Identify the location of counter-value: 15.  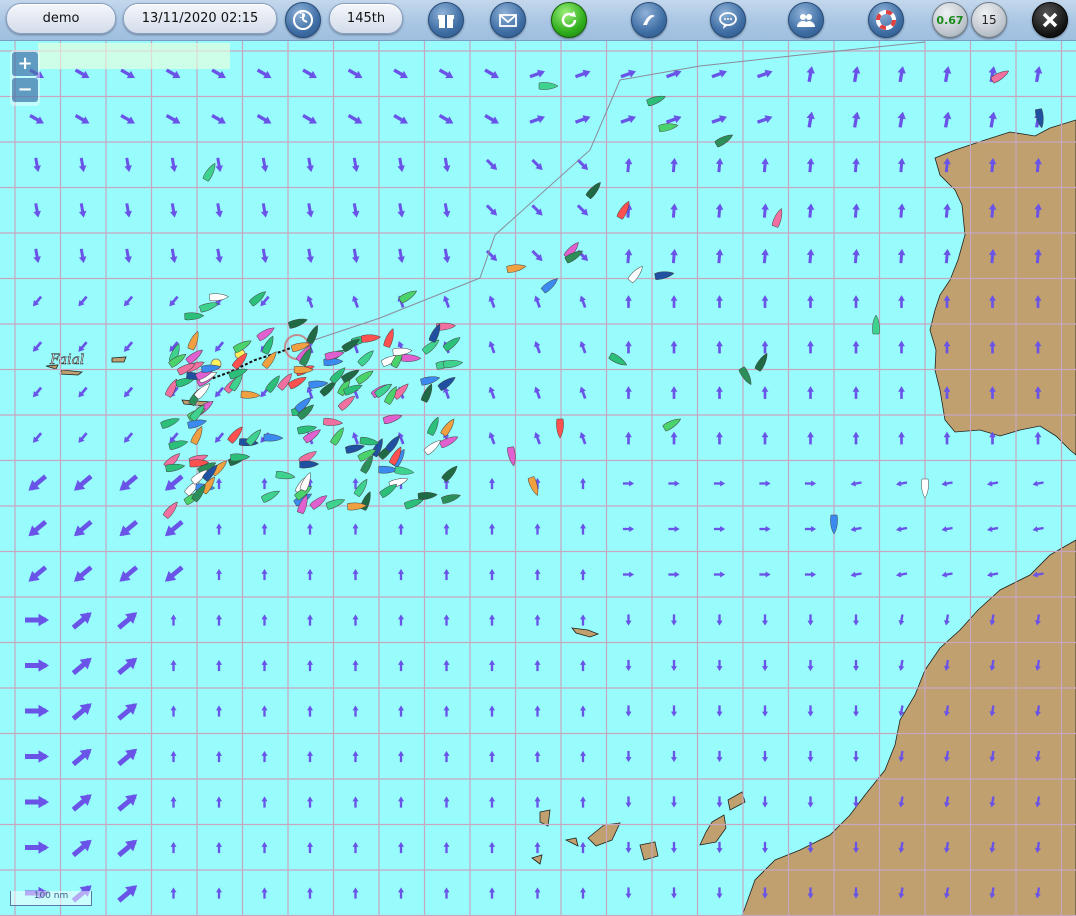
(989, 20).